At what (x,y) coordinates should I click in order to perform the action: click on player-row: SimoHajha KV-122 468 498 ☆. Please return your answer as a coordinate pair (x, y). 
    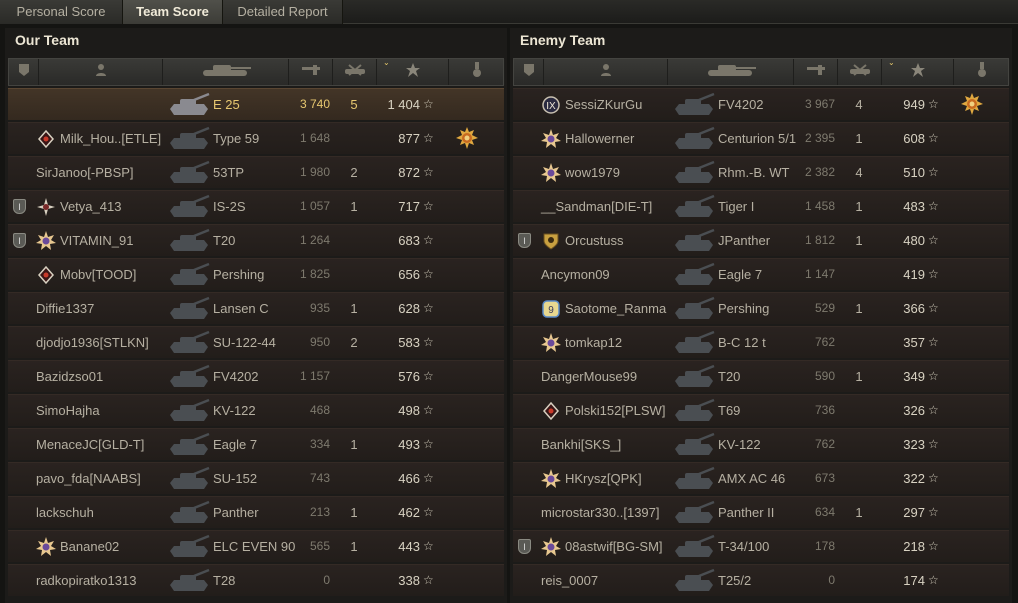
    Looking at the image, I should click on (256, 410).